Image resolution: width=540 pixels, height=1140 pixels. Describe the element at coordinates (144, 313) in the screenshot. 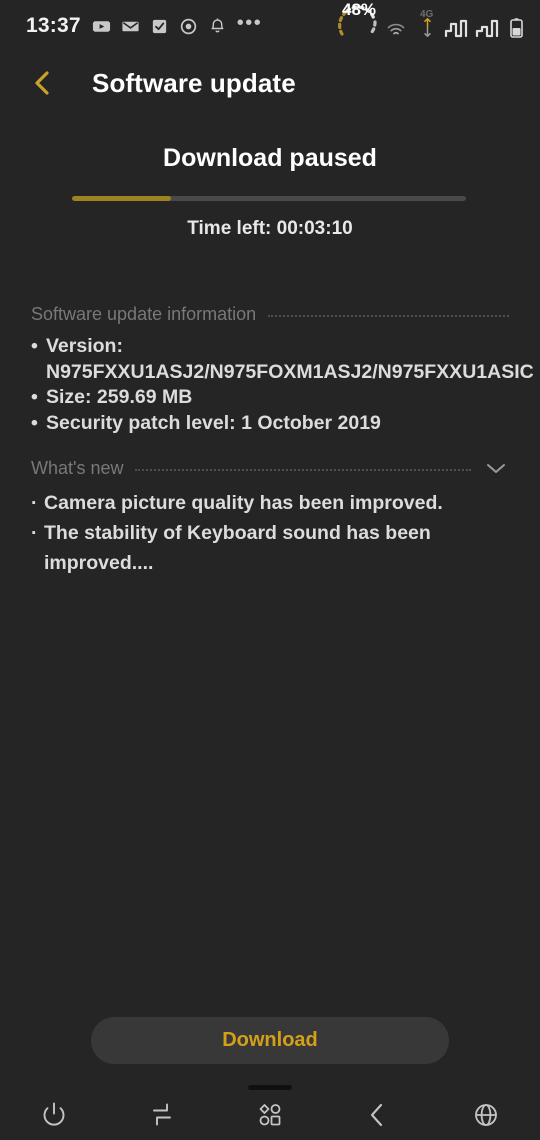

I see `info-section-title: Software update information` at that location.